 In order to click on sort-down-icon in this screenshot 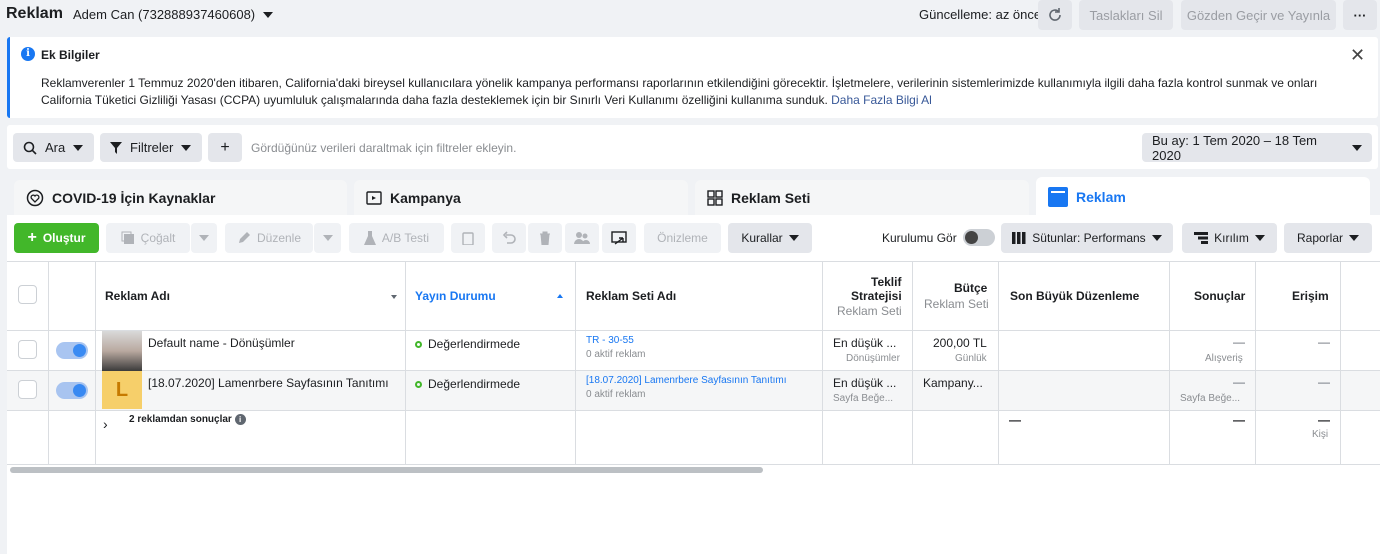, I will do `click(394, 297)`.